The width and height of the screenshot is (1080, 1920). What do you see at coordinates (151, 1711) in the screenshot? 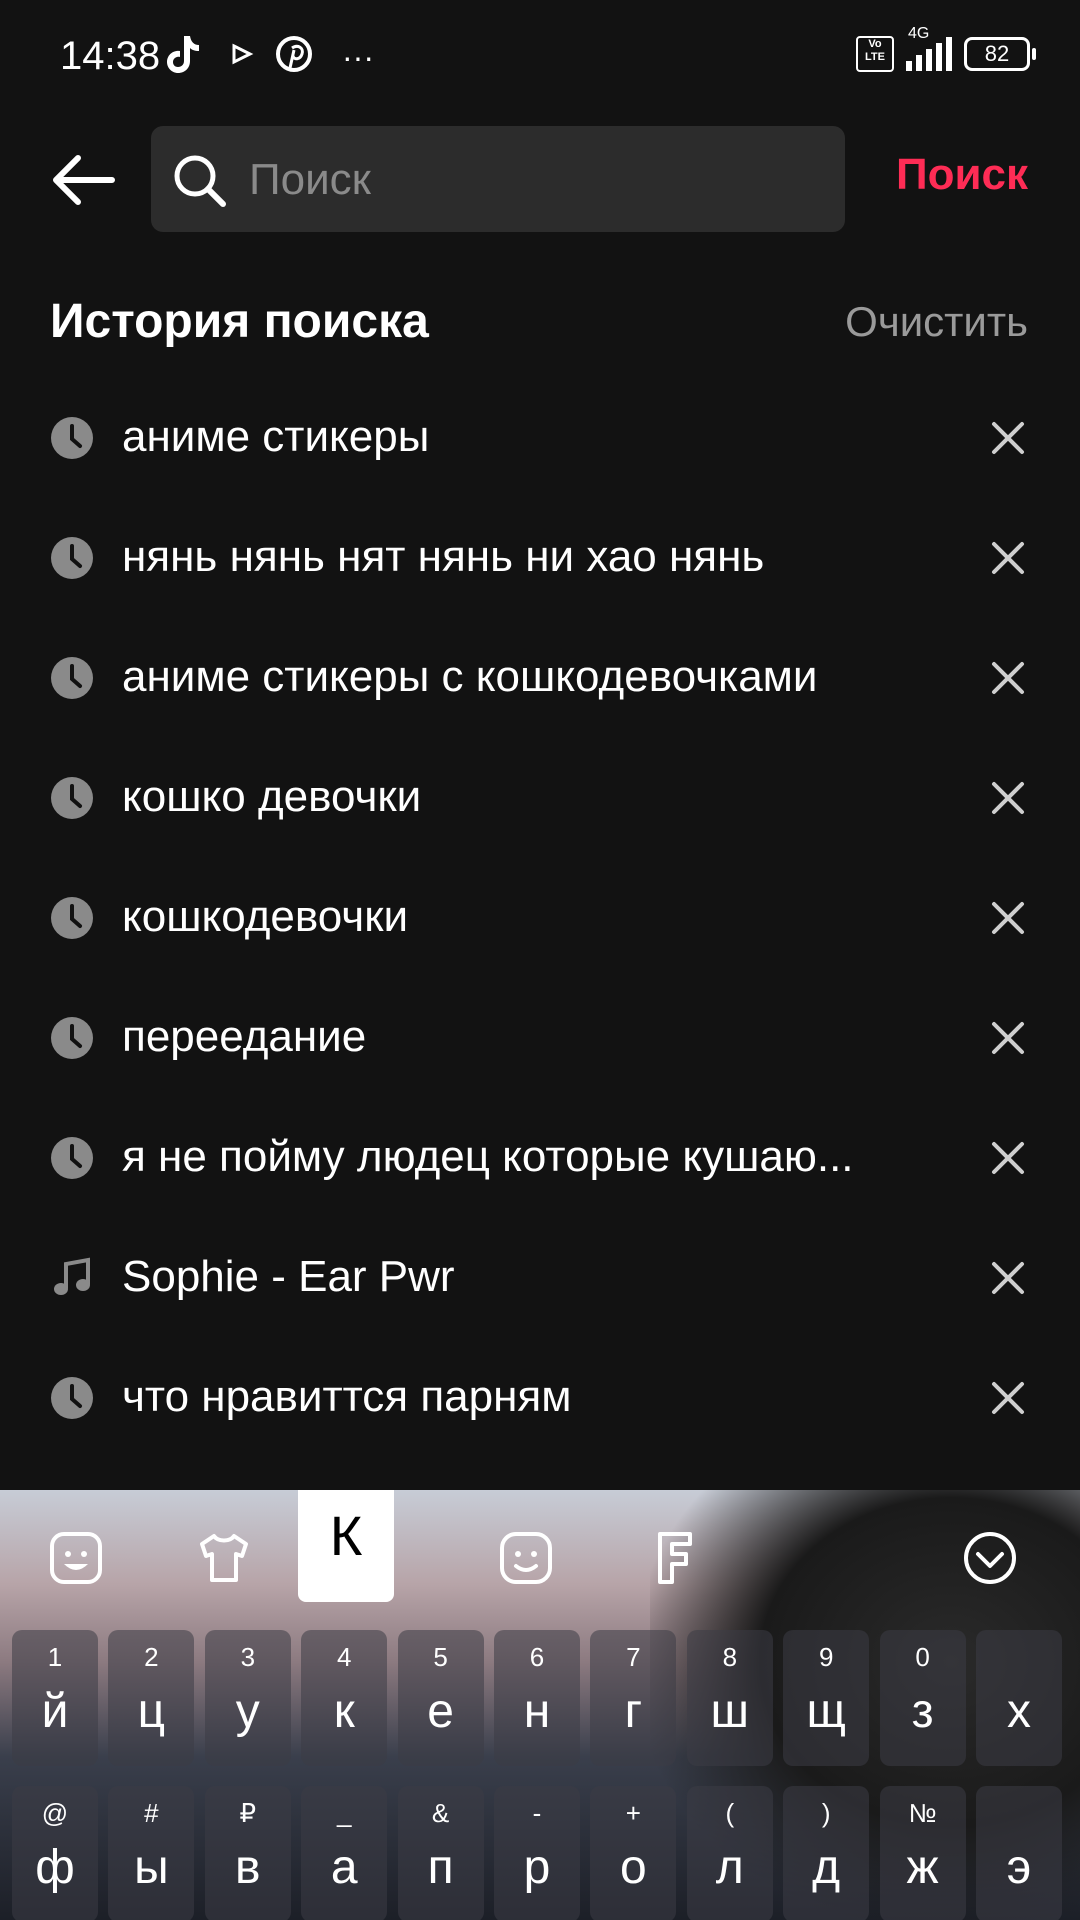
I see `key-char: ц` at bounding box center [151, 1711].